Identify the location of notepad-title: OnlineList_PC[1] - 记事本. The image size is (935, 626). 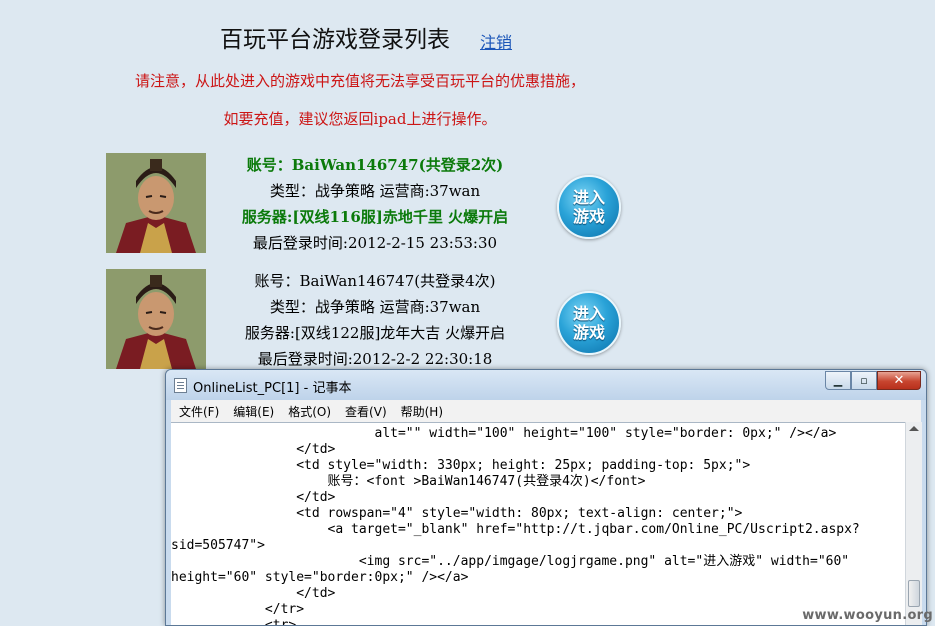
(272, 388).